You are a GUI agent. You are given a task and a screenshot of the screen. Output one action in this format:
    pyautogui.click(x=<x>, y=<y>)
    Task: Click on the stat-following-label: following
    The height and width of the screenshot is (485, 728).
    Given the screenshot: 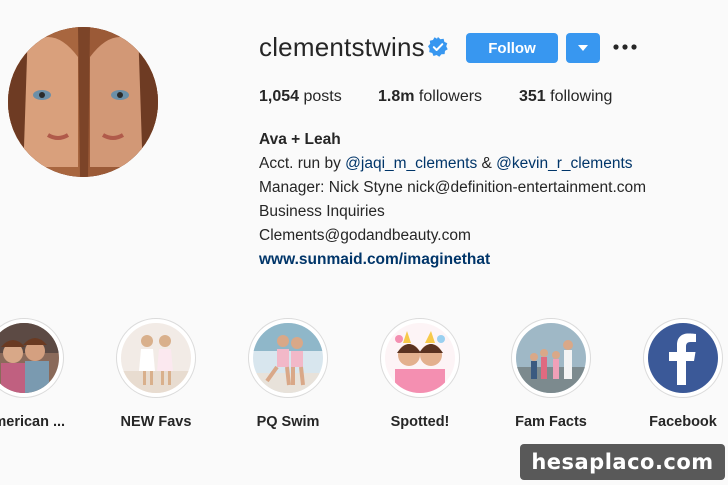 What is the action you would take?
    pyautogui.click(x=581, y=96)
    